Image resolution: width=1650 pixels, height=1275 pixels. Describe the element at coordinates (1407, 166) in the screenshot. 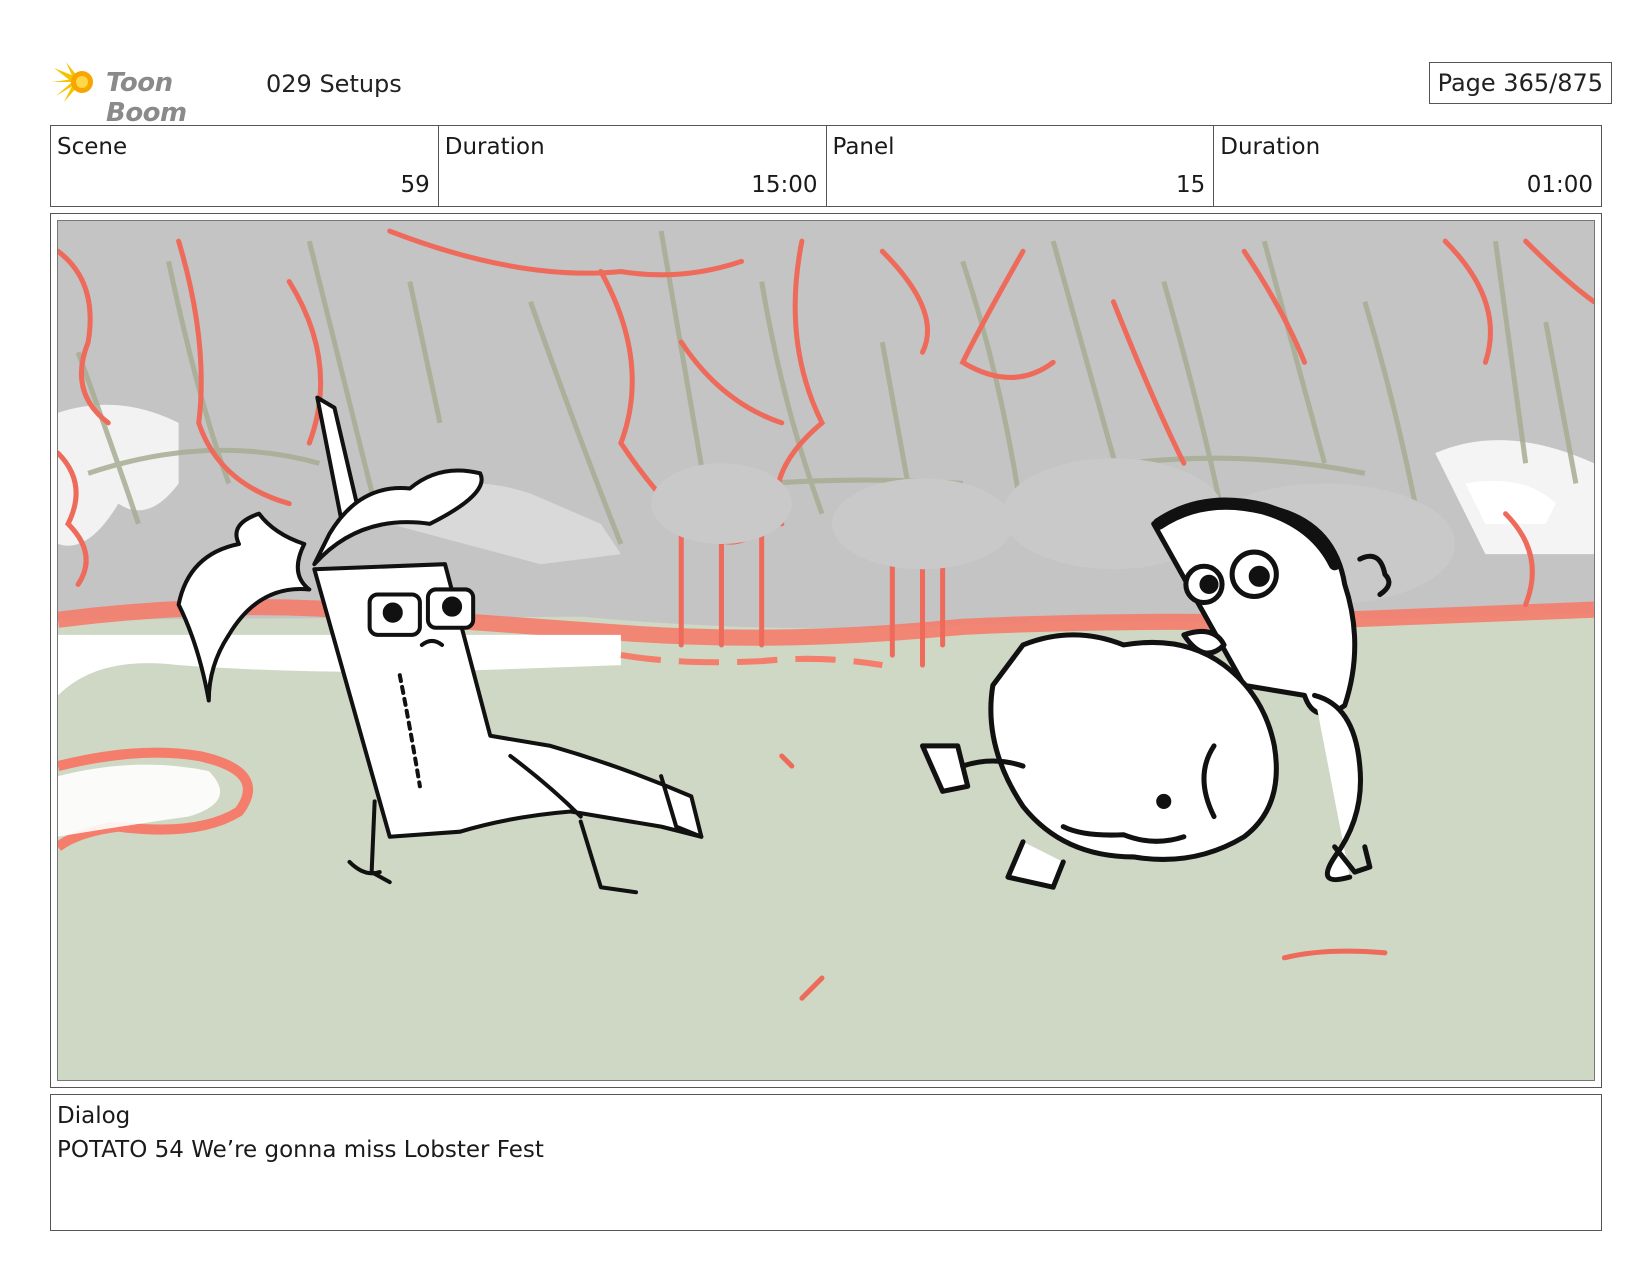

I see `panel-duration-cell: Duration 01:00` at that location.